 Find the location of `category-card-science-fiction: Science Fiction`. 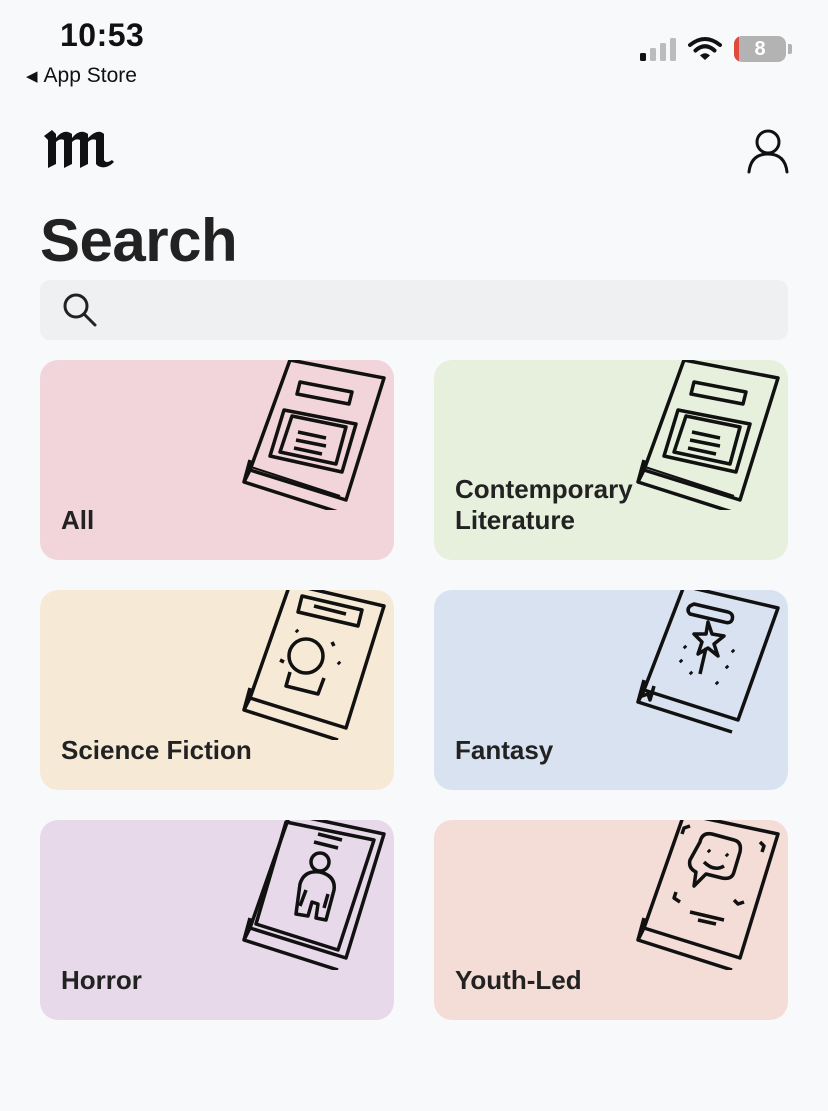

category-card-science-fiction: Science Fiction is located at coordinates (217, 690).